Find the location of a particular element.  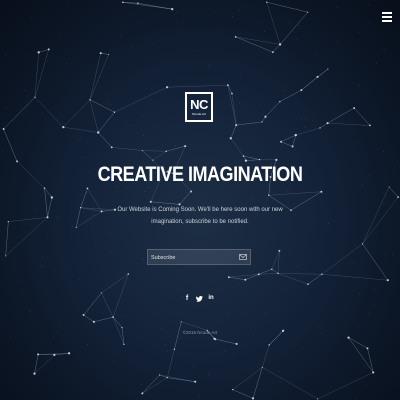

twitter-icon is located at coordinates (199, 298).